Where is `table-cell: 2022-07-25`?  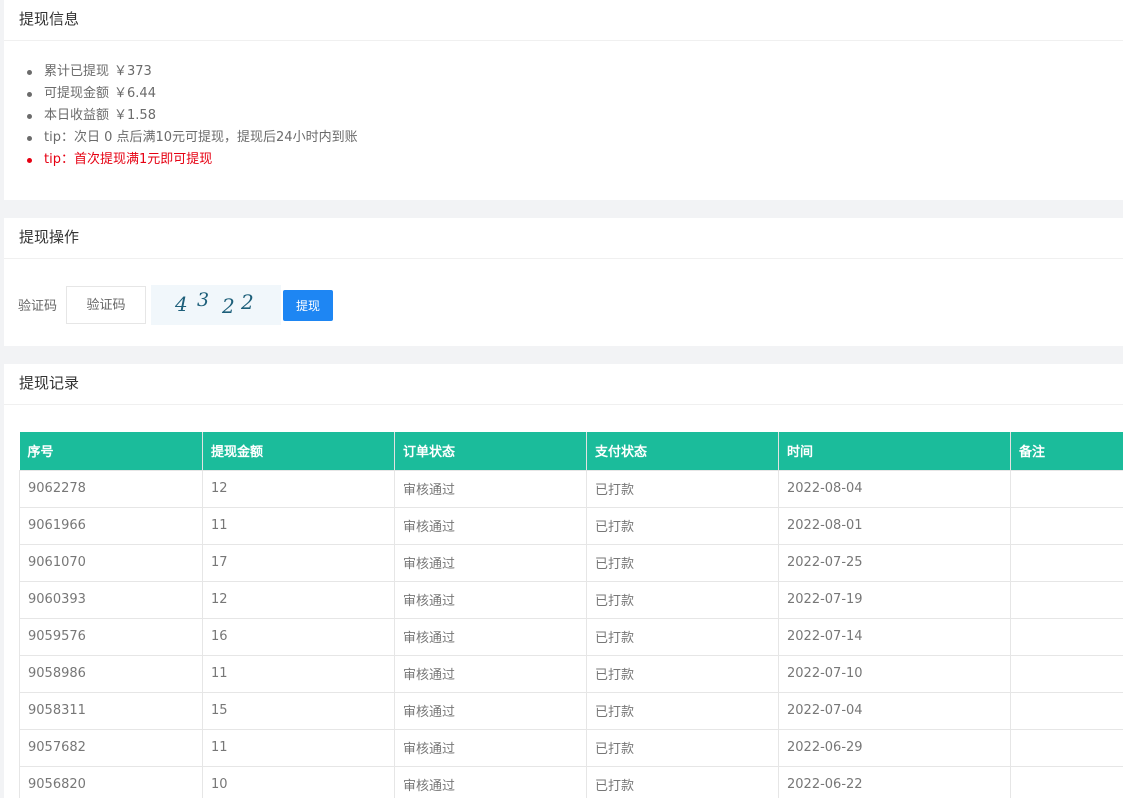 table-cell: 2022-07-25 is located at coordinates (894, 562).